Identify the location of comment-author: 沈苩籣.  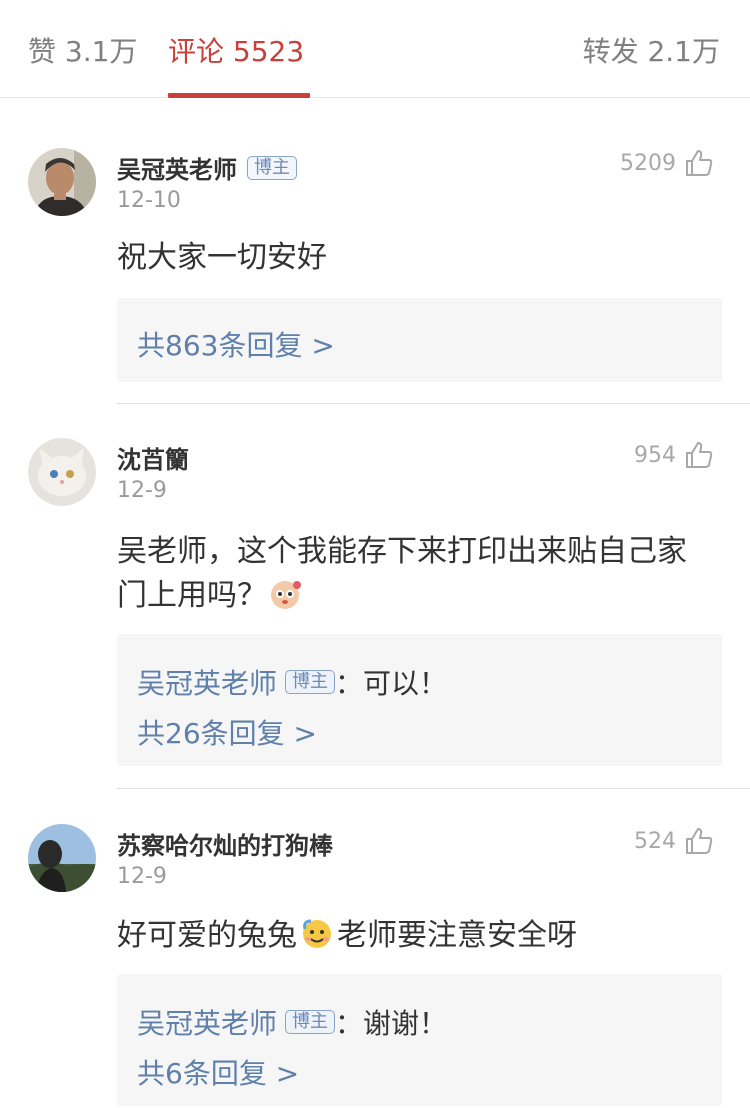
(153, 457).